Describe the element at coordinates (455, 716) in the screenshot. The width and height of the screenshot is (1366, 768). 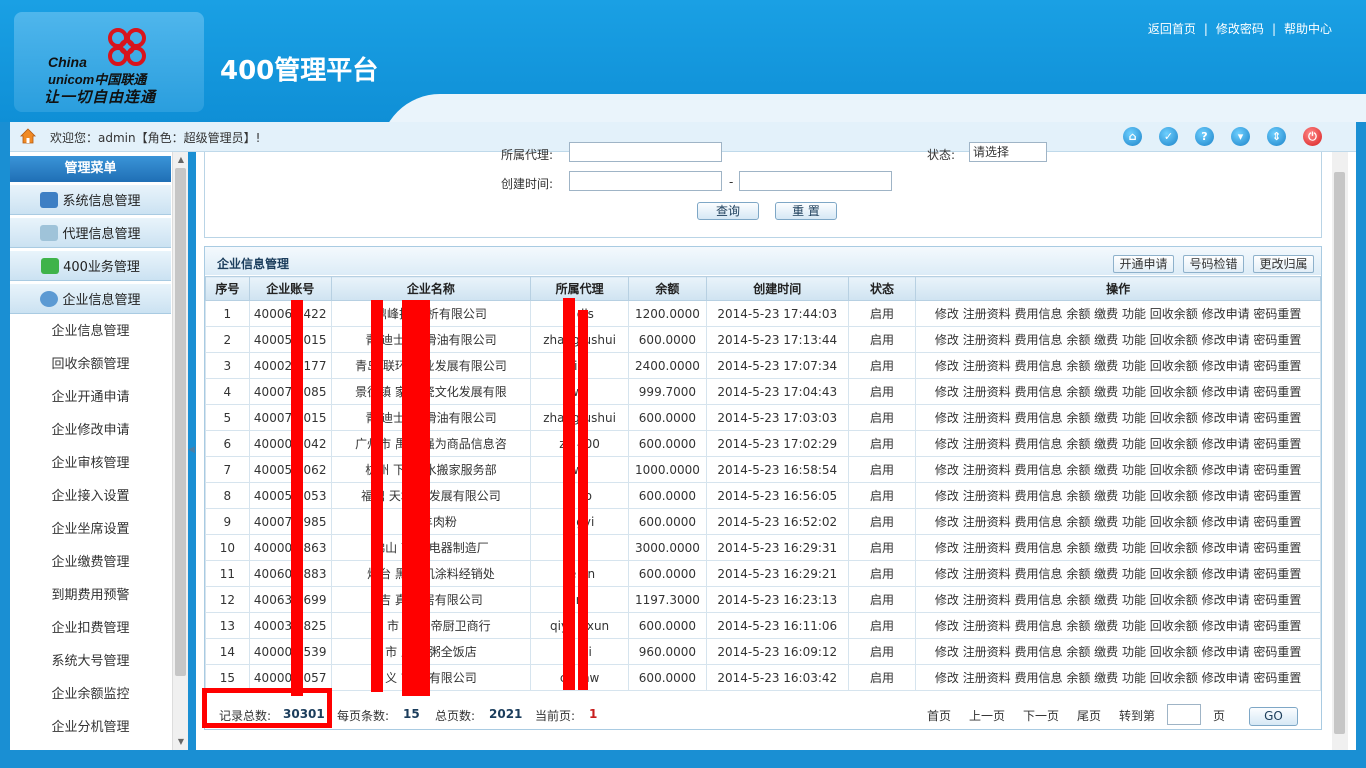
I see `pages-label: 总页数:` at that location.